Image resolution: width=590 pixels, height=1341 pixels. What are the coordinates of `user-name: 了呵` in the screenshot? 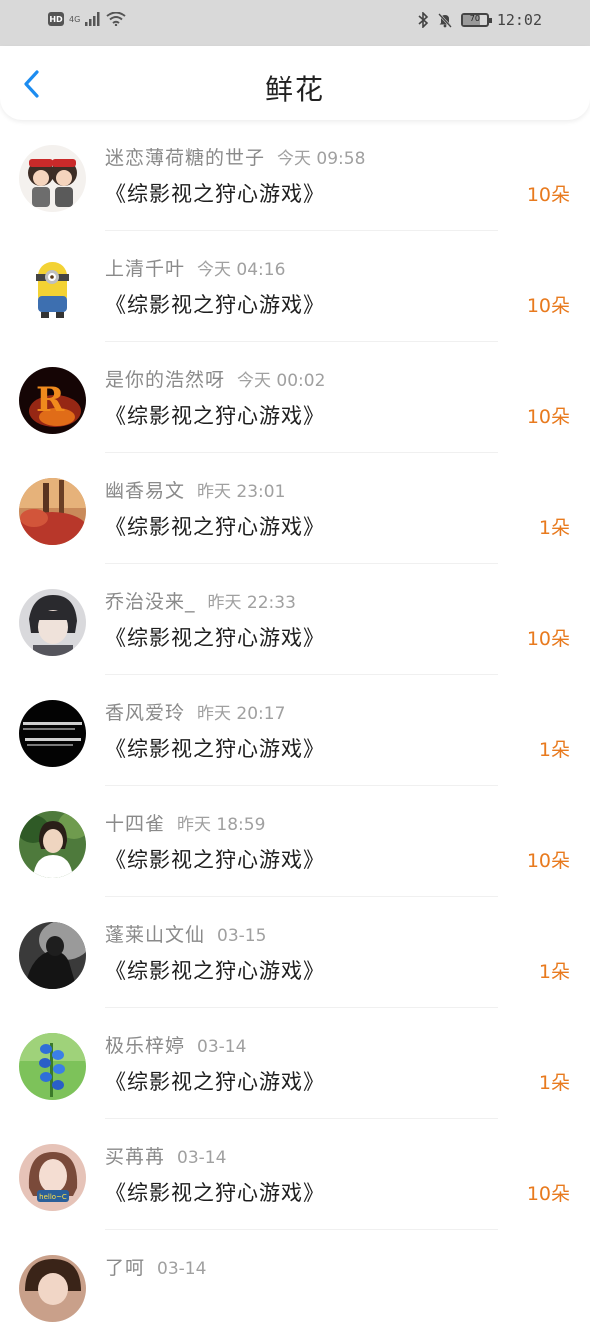 It's located at (125, 1268).